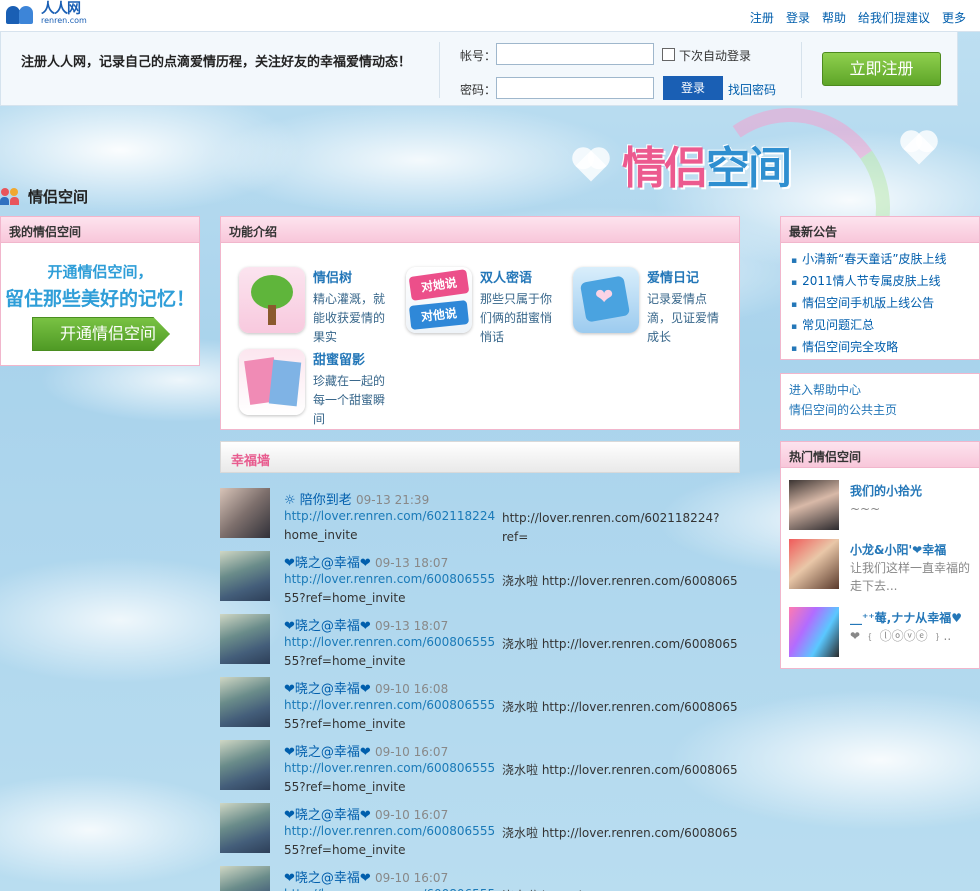  What do you see at coordinates (834, 17) in the screenshot?
I see `nav-help: 帮助` at bounding box center [834, 17].